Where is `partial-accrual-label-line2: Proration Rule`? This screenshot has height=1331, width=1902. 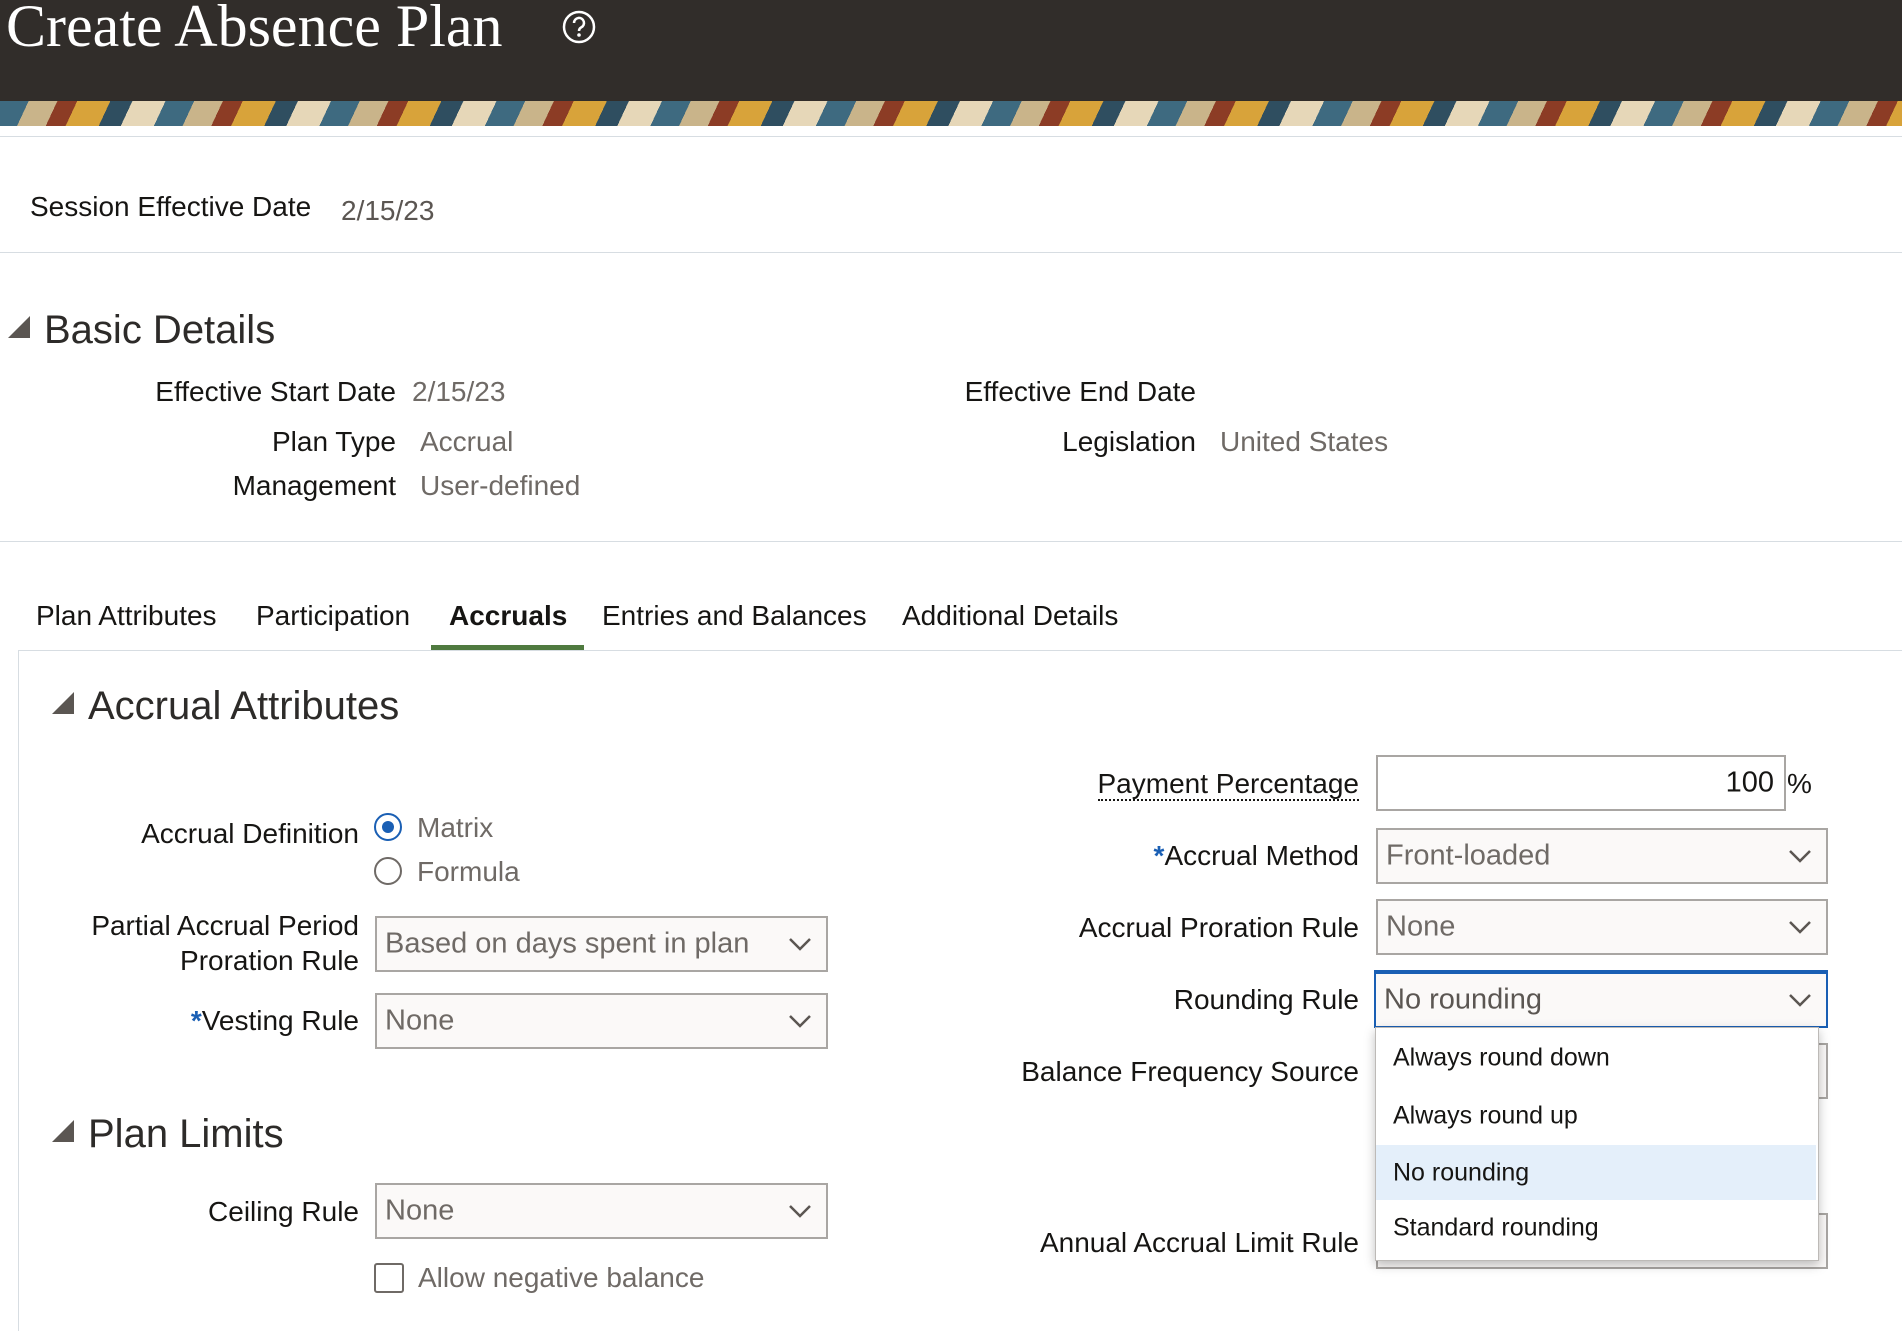
partial-accrual-label-line2: Proration Rule is located at coordinates (269, 960).